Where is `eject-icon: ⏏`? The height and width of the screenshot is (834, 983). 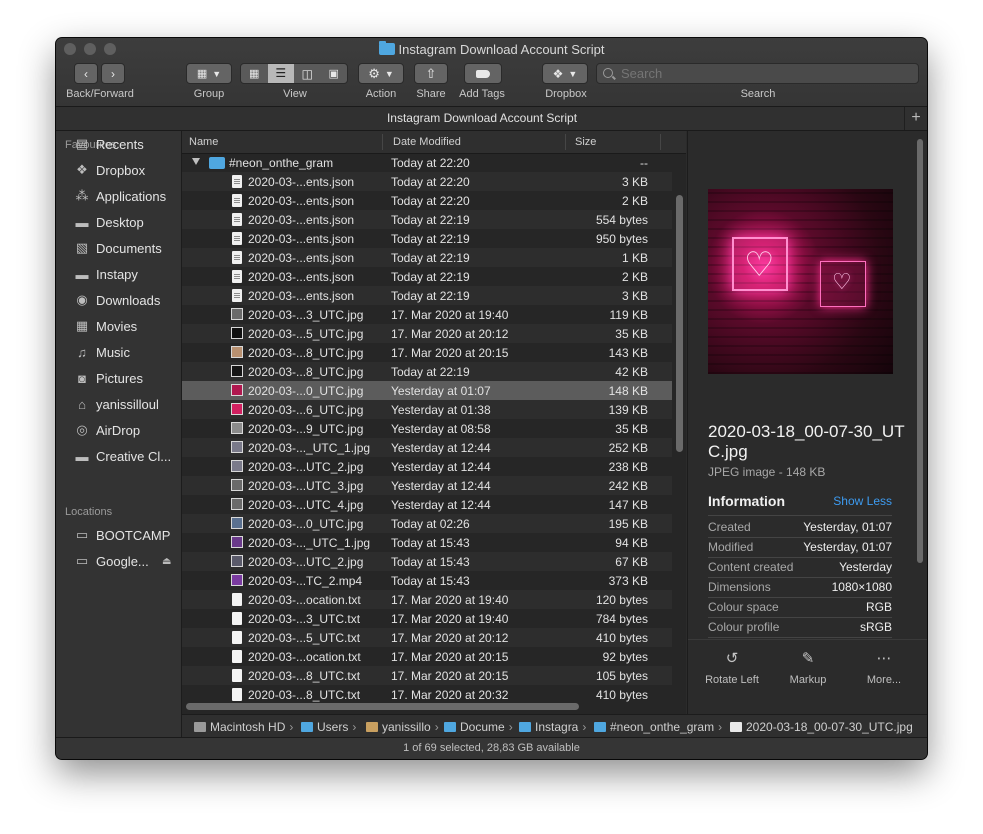 eject-icon: ⏏ is located at coordinates (166, 561).